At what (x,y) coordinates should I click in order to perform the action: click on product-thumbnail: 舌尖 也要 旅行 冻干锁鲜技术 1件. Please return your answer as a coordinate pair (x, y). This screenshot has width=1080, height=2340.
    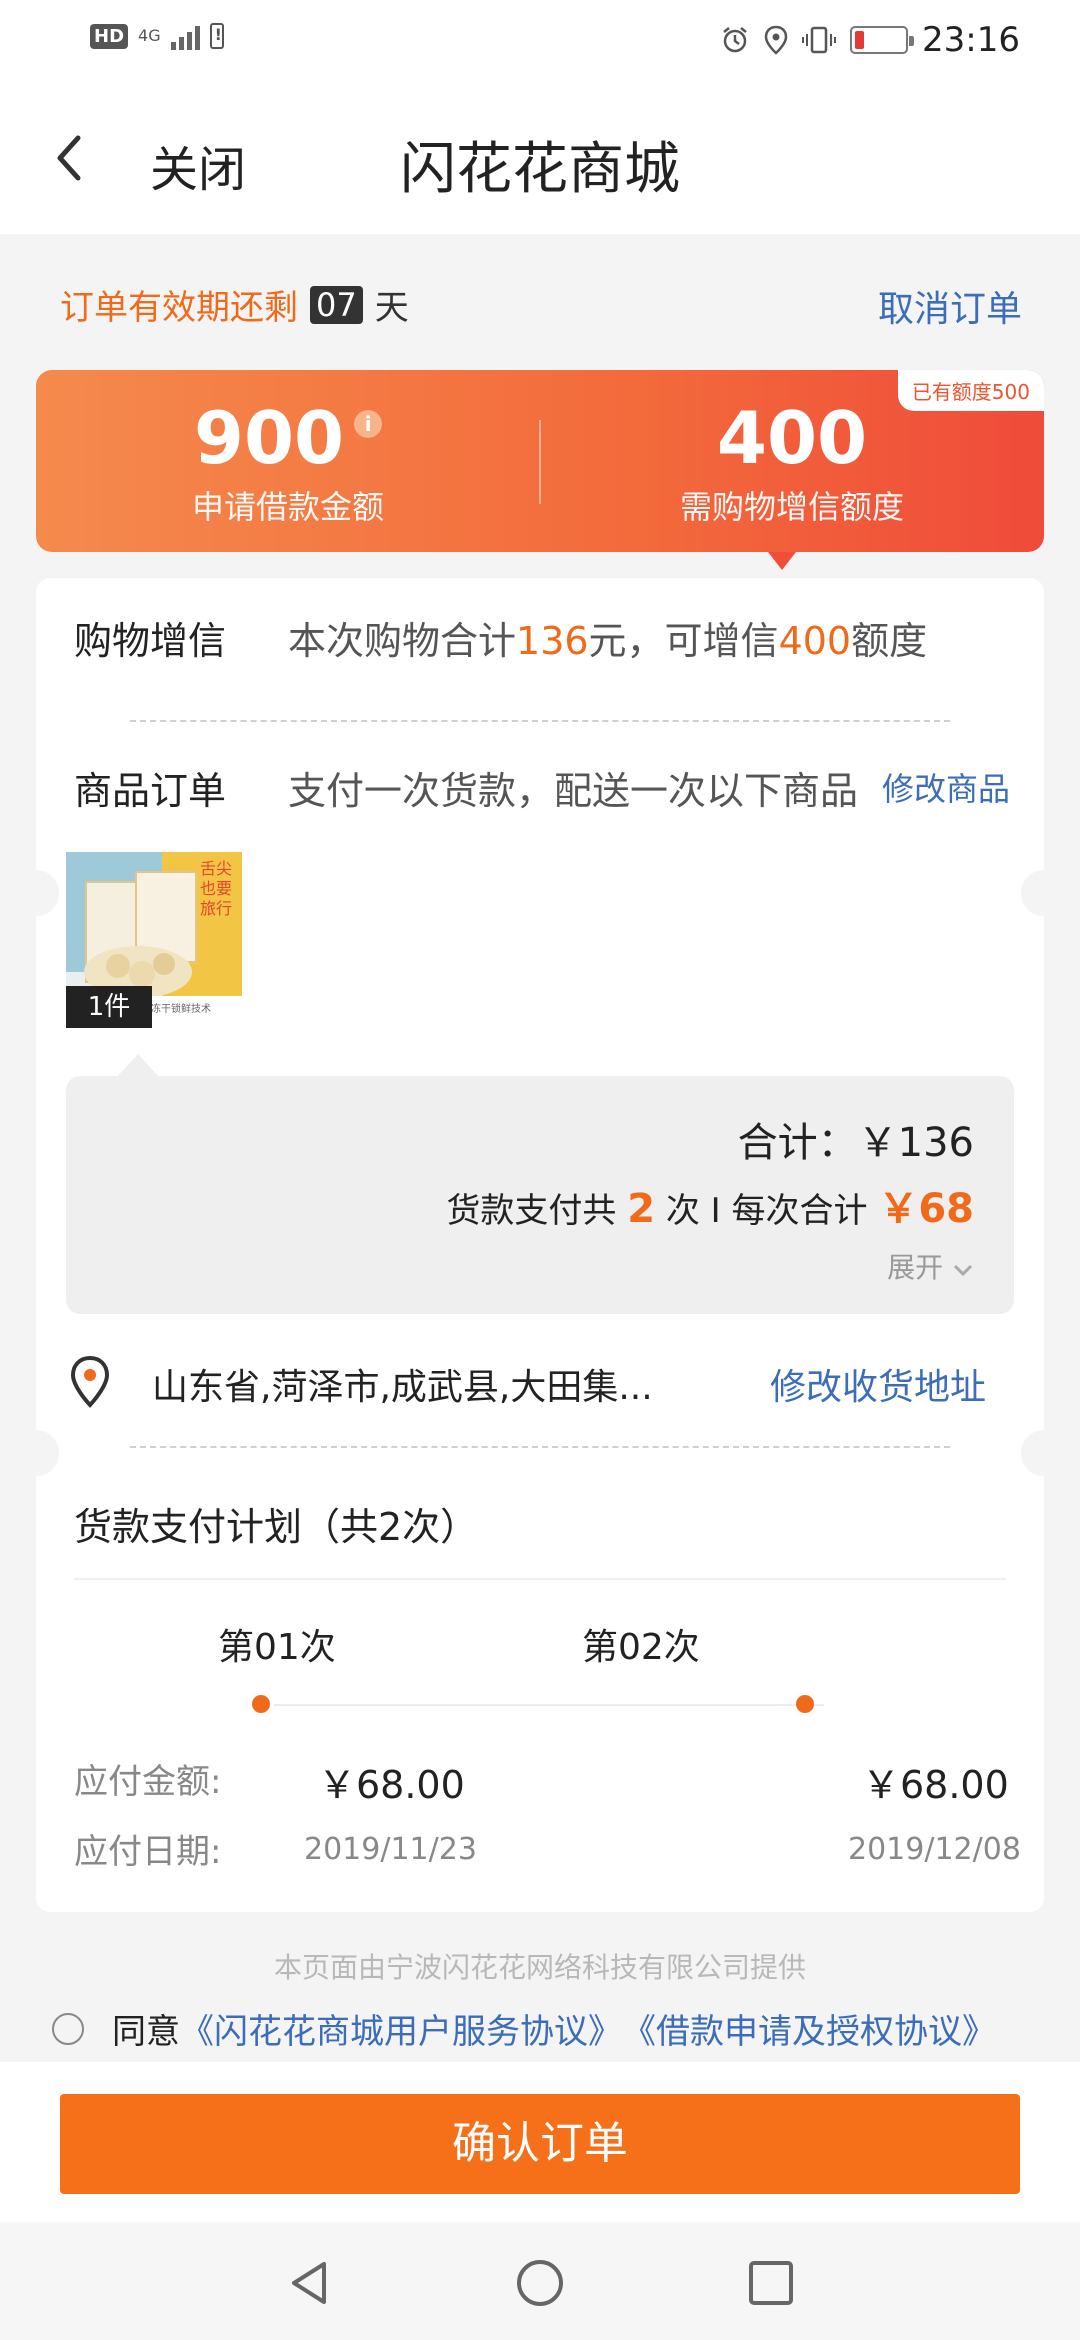
    Looking at the image, I should click on (154, 940).